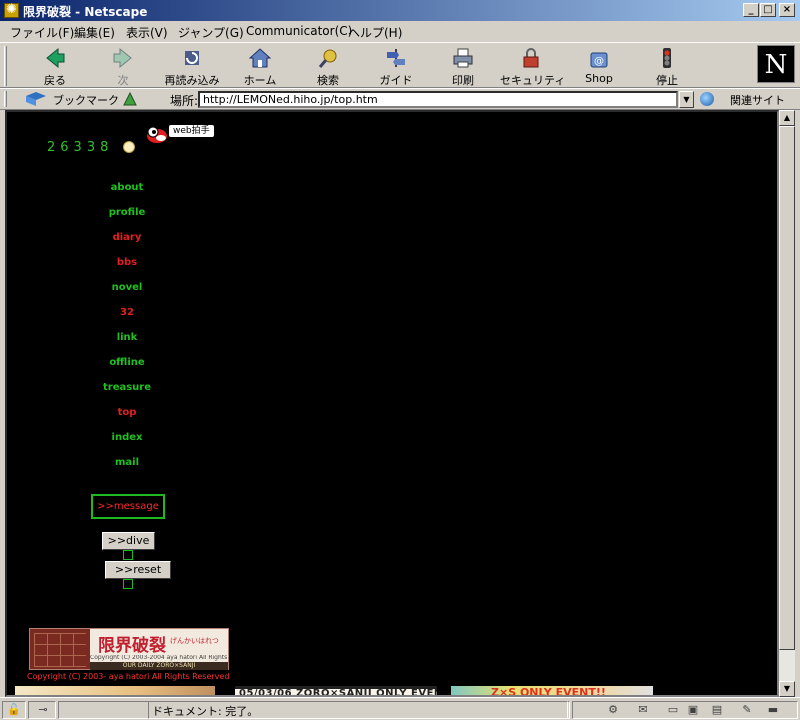 The width and height of the screenshot is (800, 720). What do you see at coordinates (328, 67) in the screenshot?
I see `search-button: 検索` at bounding box center [328, 67].